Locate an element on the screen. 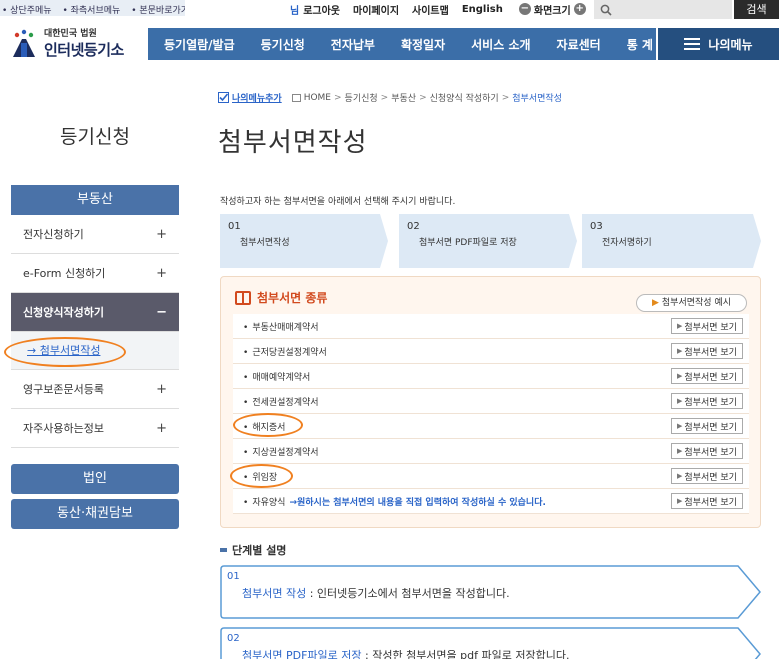 The height and width of the screenshot is (659, 779). section-marker-icon is located at coordinates (223, 550).